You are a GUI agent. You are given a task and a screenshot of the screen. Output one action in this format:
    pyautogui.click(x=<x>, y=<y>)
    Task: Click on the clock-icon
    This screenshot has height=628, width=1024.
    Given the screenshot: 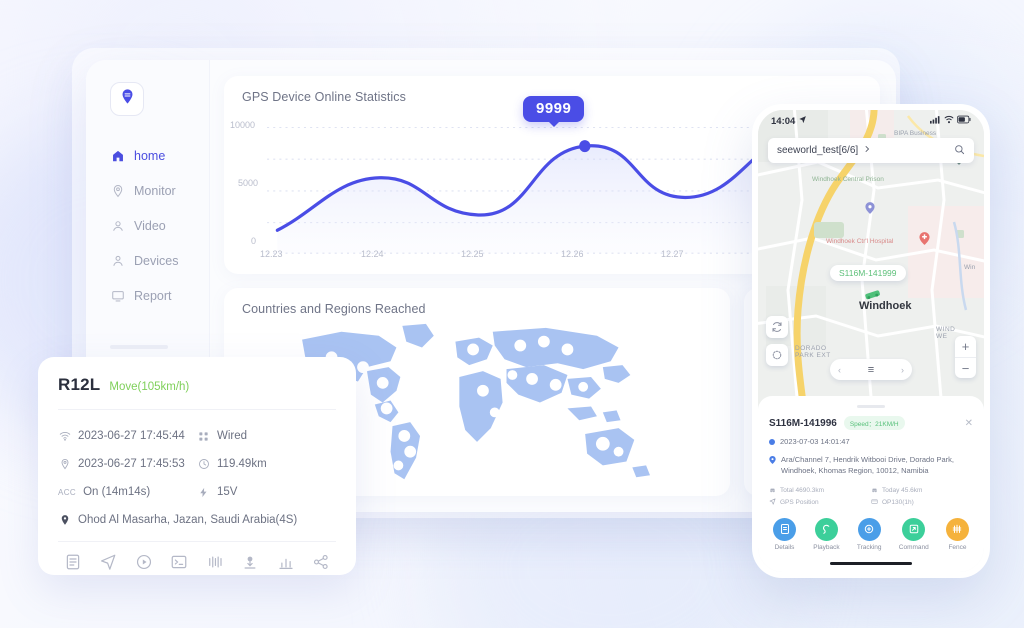 What is the action you would take?
    pyautogui.click(x=203, y=464)
    